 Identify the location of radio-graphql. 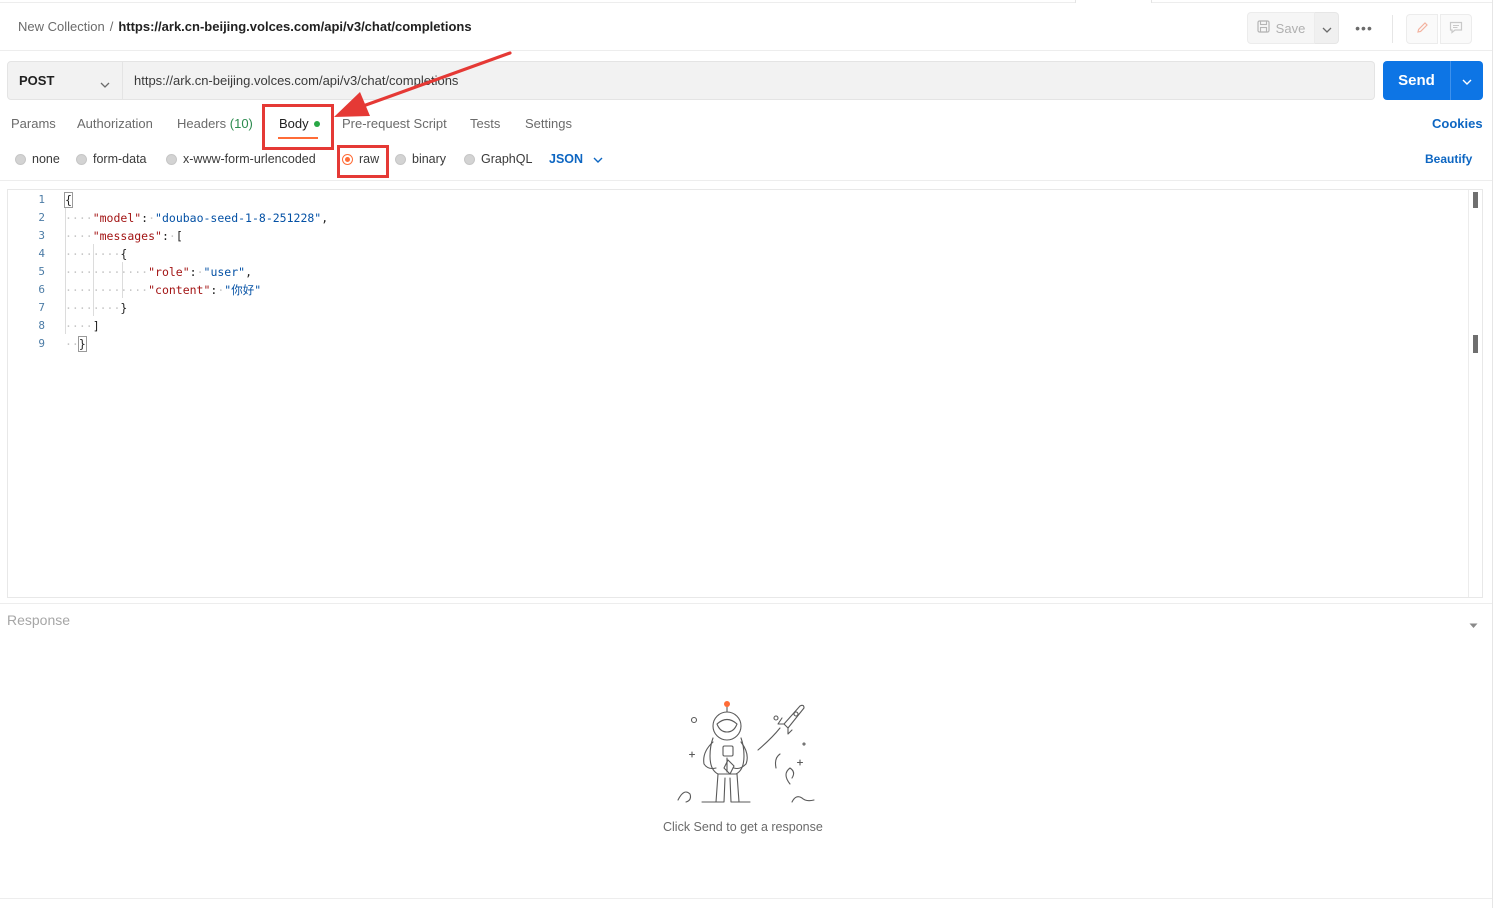
(469, 159).